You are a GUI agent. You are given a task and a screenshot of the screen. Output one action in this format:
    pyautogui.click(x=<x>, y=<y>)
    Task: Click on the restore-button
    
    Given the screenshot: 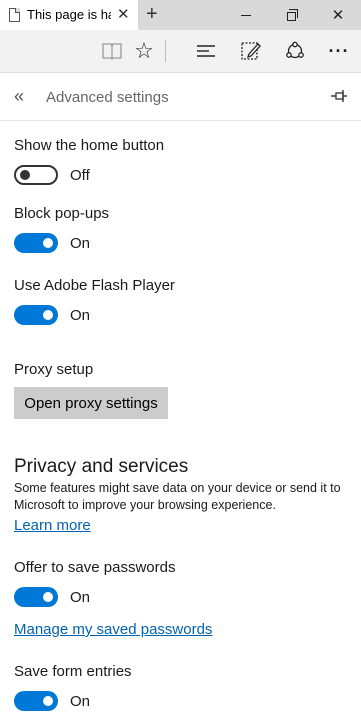 What is the action you would take?
    pyautogui.click(x=292, y=15)
    